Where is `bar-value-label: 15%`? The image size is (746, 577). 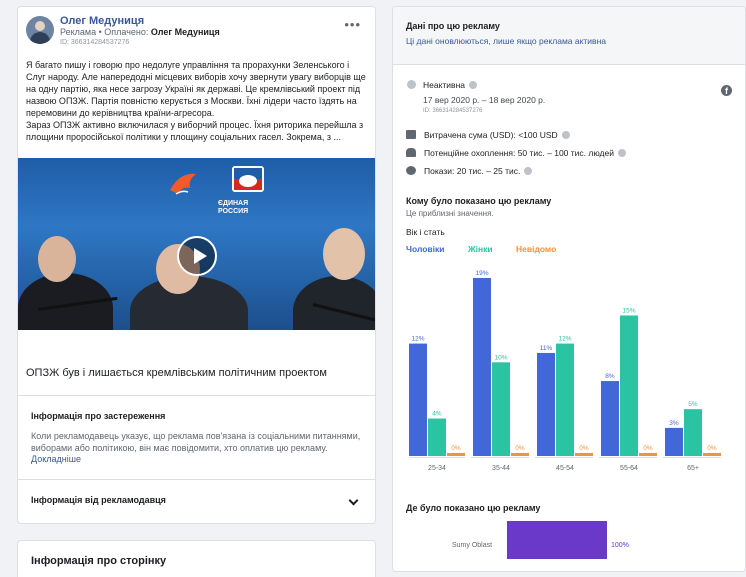
bar-value-label: 15% is located at coordinates (628, 310).